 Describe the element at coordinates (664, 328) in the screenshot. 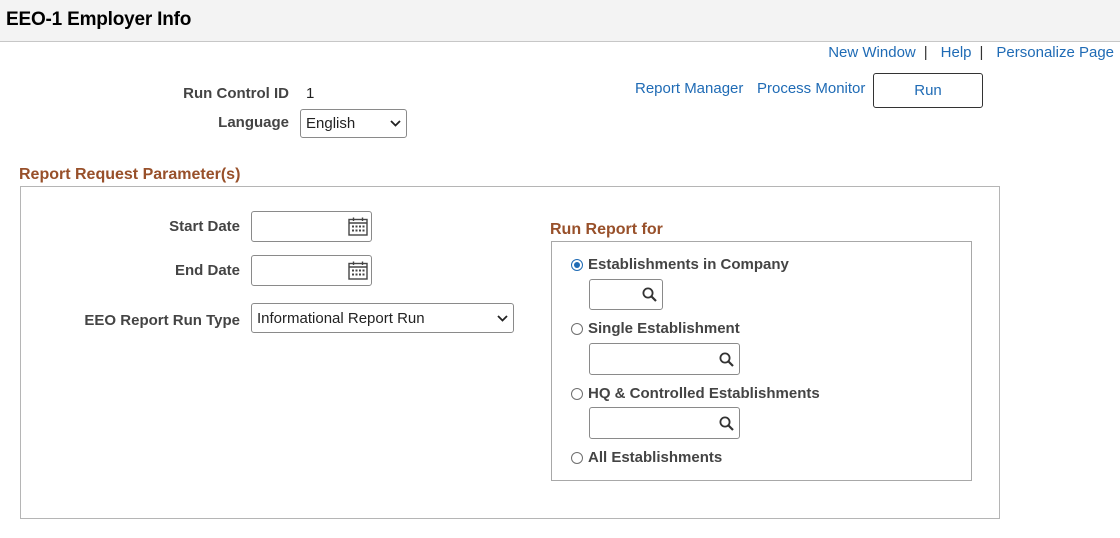

I see `radio-label: Single Establishment` at that location.